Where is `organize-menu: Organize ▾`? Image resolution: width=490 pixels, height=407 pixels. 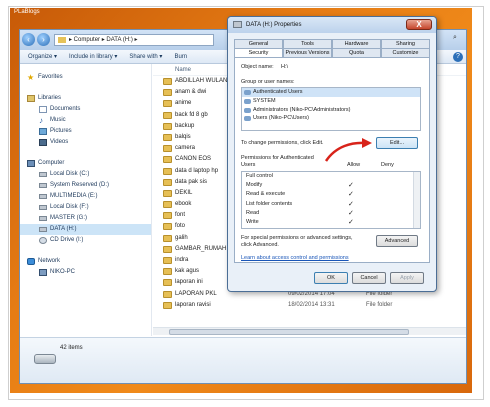 organize-menu: Organize ▾ is located at coordinates (42, 56).